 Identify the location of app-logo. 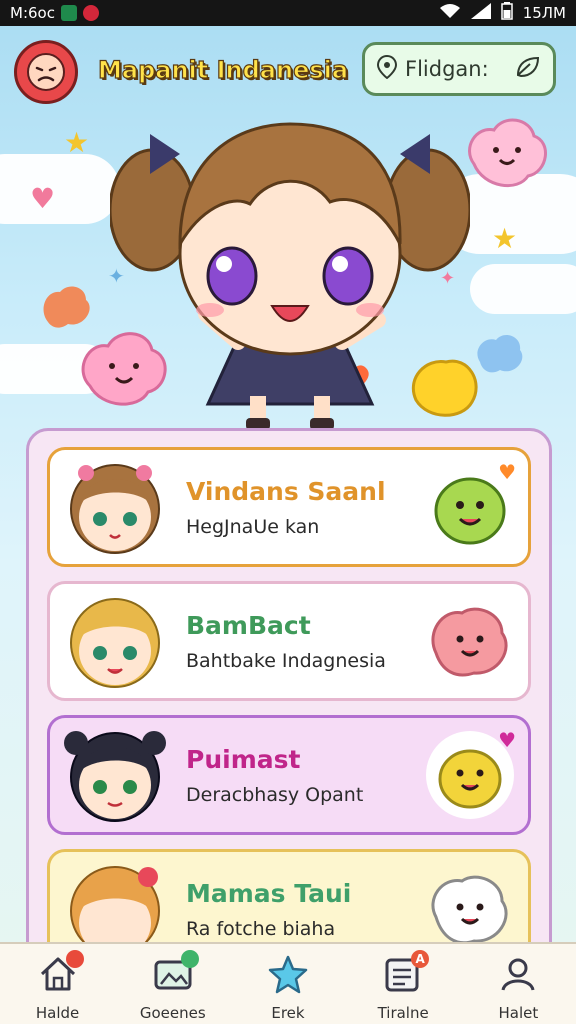
(46, 72).